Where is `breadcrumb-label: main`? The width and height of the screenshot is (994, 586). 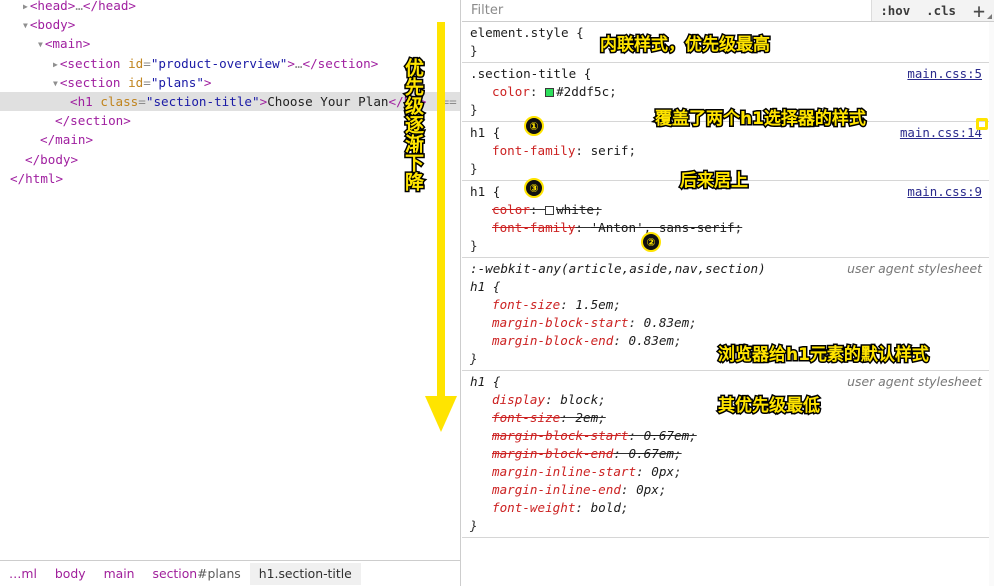
breadcrumb-label: main is located at coordinates (119, 573).